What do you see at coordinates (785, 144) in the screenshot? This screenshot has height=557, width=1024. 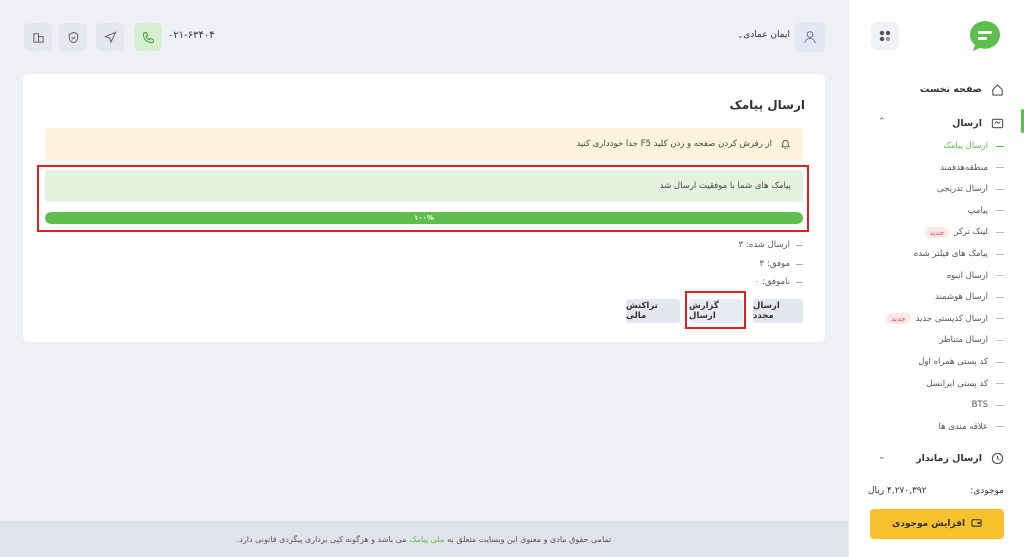 I see `bell-icon` at bounding box center [785, 144].